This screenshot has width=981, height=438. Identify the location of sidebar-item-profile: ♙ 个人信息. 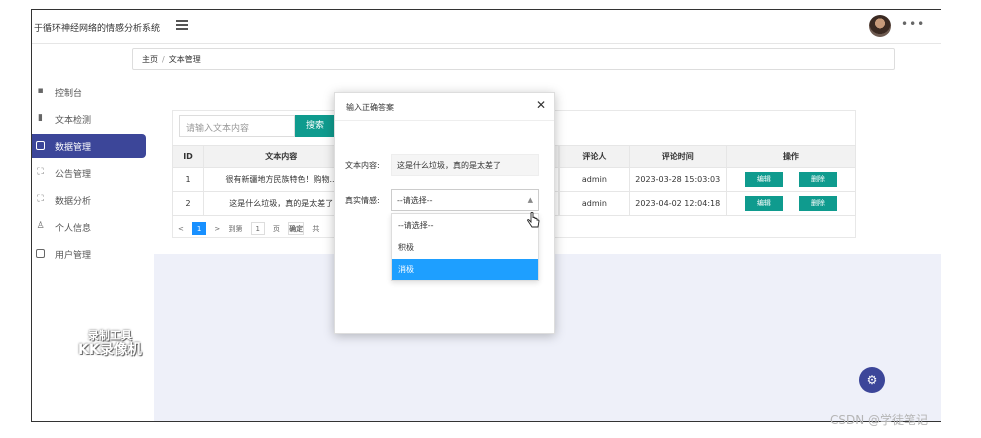
(89, 227).